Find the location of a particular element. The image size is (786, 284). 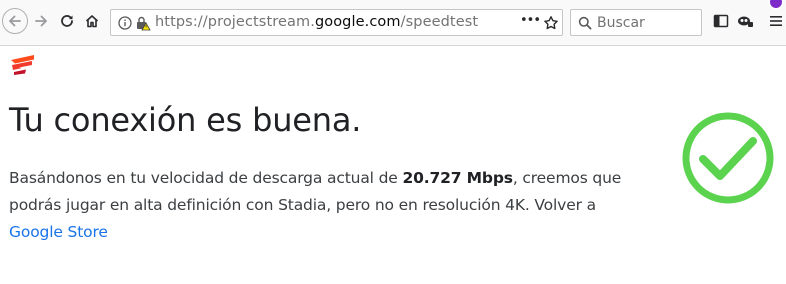

arrow-left-icon is located at coordinates (15, 21).